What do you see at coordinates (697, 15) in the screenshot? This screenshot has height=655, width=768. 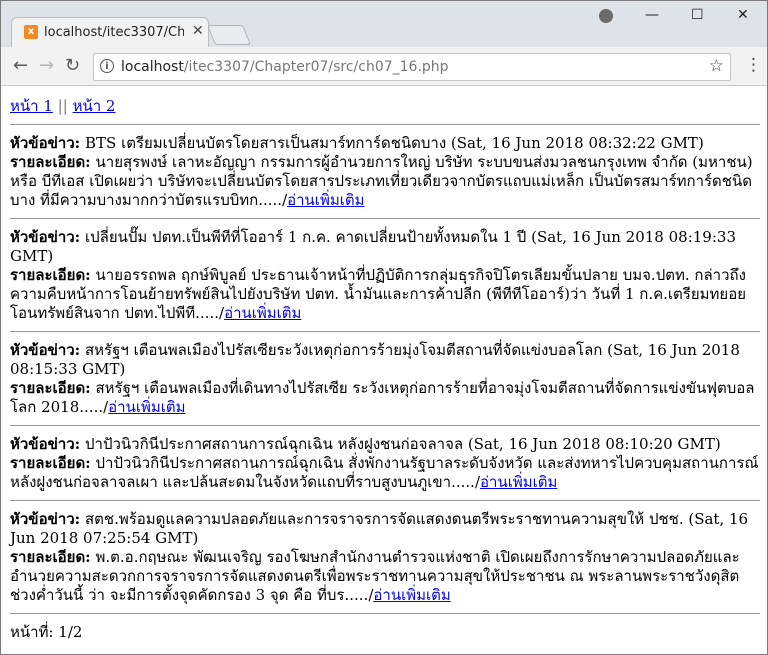 I see `maximize-icon: ☐` at bounding box center [697, 15].